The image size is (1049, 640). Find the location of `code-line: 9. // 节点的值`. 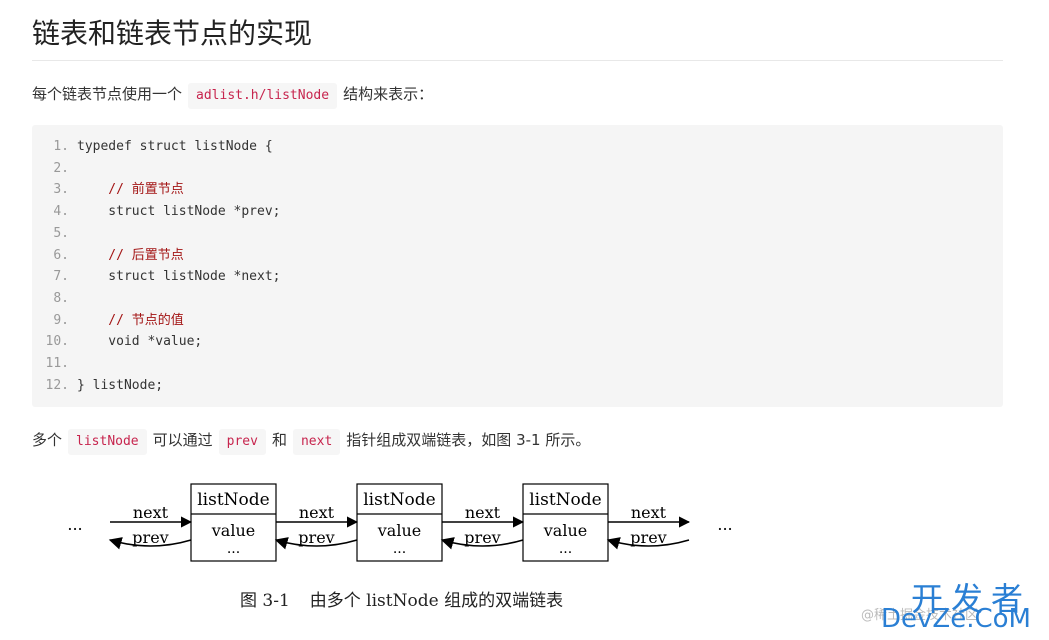

code-line: 9. // 节点的值 is located at coordinates (108, 320).